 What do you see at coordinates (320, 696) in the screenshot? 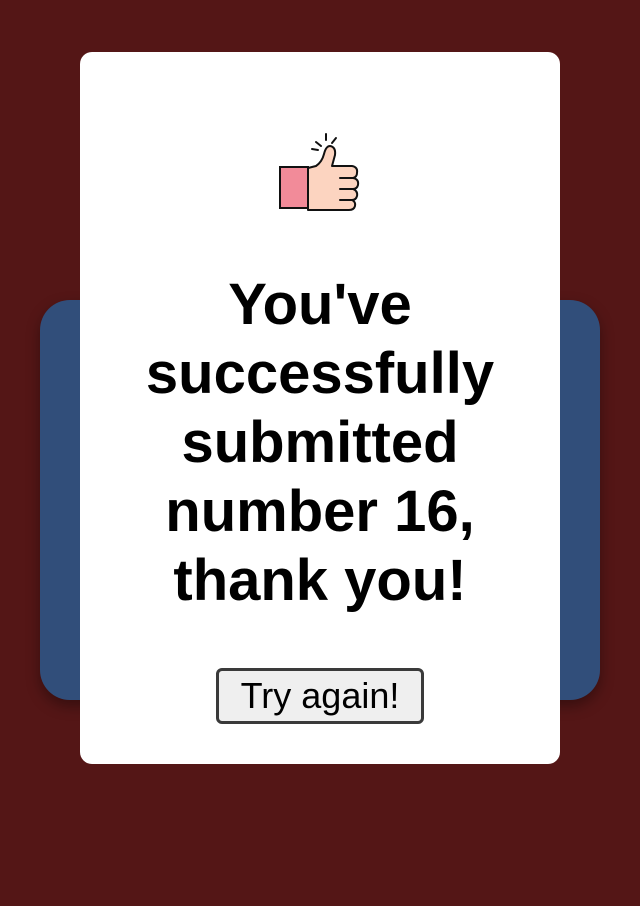
I see `try-again-button: Try again!` at bounding box center [320, 696].